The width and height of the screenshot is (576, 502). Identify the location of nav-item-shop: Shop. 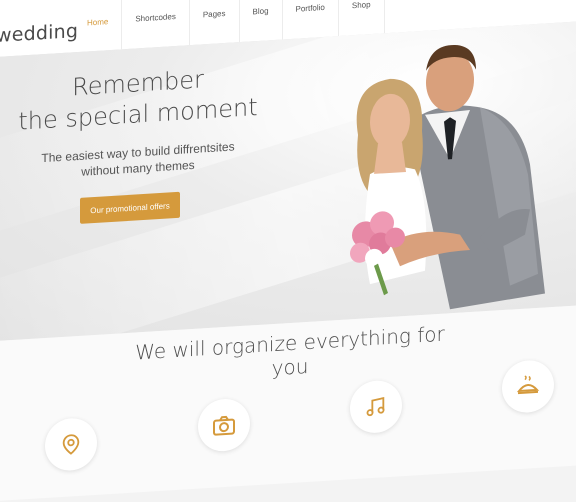
(361, 18).